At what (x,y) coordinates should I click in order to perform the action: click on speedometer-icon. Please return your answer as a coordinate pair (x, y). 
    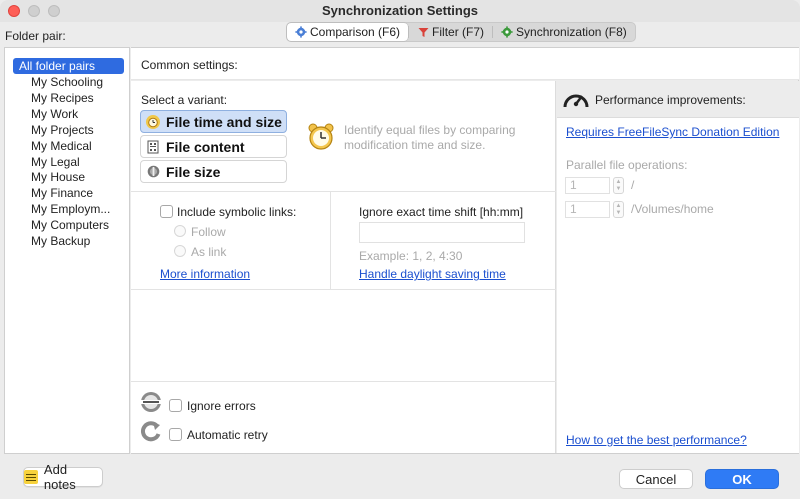
    Looking at the image, I should click on (576, 99).